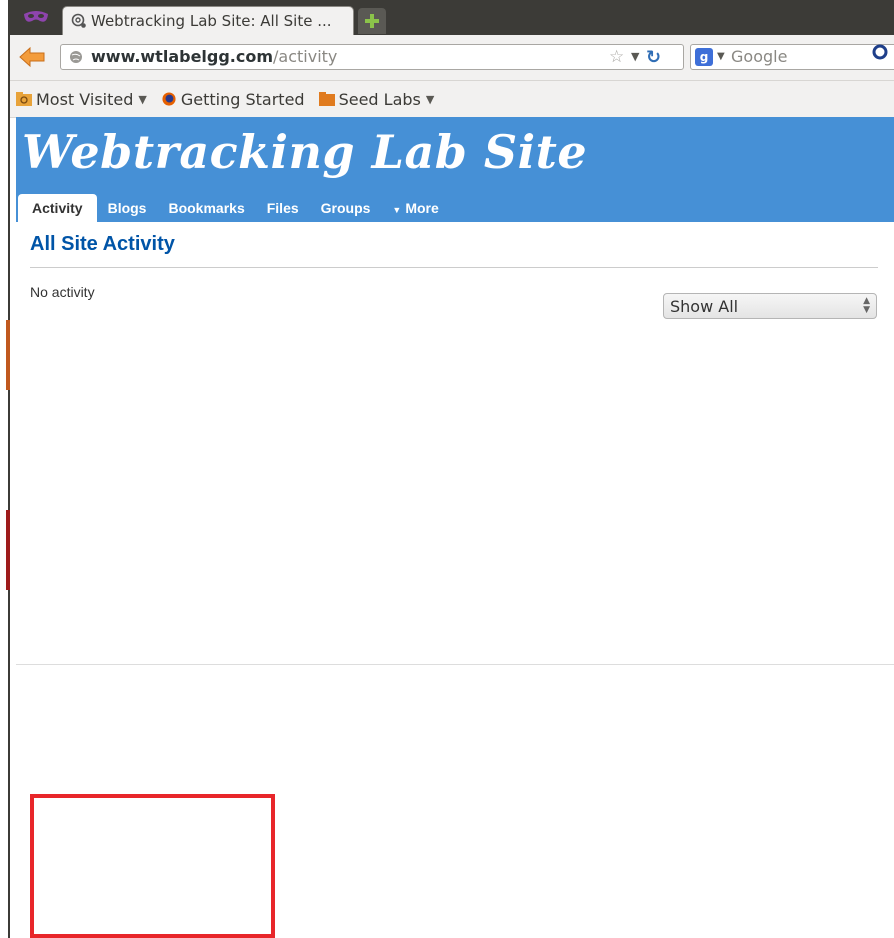 This screenshot has width=894, height=938. I want to click on url-history-dropdown-icon: ▼, so click(635, 56).